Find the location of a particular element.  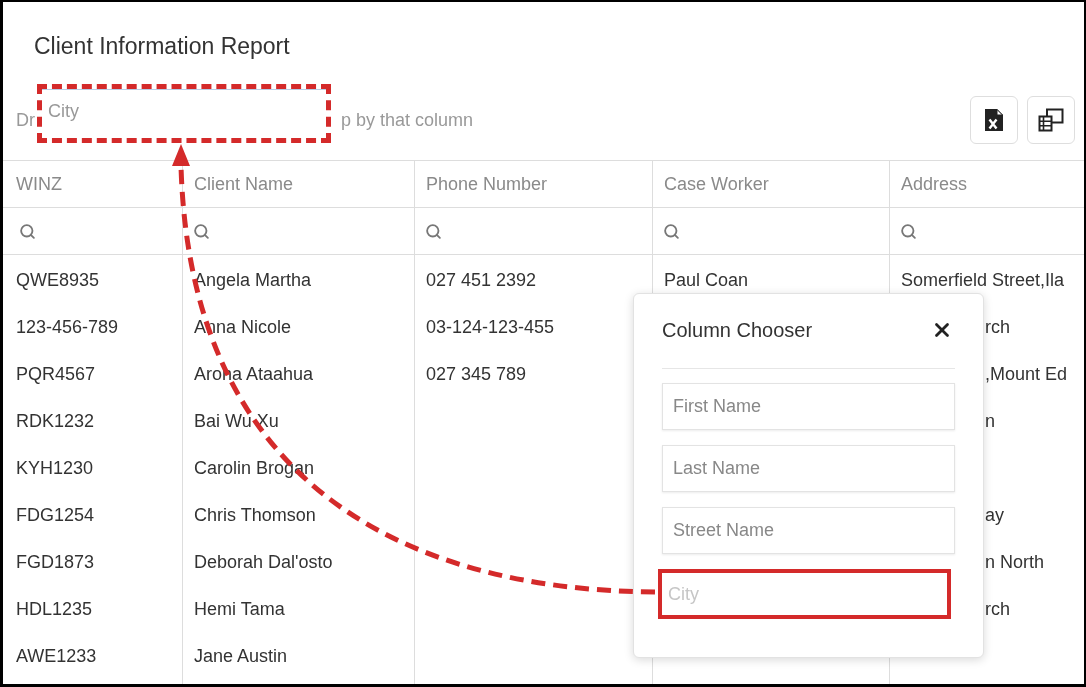

table-cell-text: HDL1235 is located at coordinates (54, 609).